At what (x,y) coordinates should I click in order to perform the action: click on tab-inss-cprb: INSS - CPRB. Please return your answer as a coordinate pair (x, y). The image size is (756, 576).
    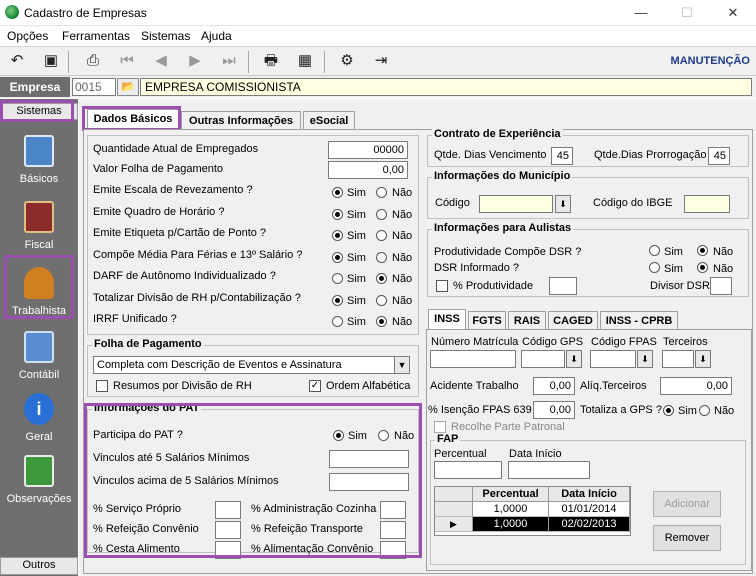
    Looking at the image, I should click on (639, 320).